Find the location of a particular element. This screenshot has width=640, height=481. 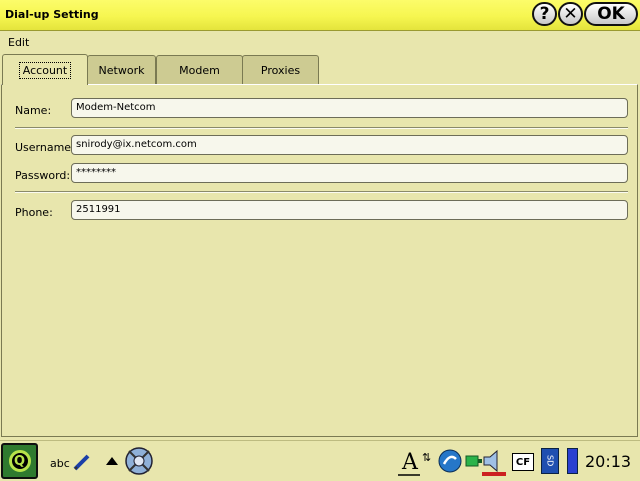

q-logo-icon: Q is located at coordinates (19, 461).